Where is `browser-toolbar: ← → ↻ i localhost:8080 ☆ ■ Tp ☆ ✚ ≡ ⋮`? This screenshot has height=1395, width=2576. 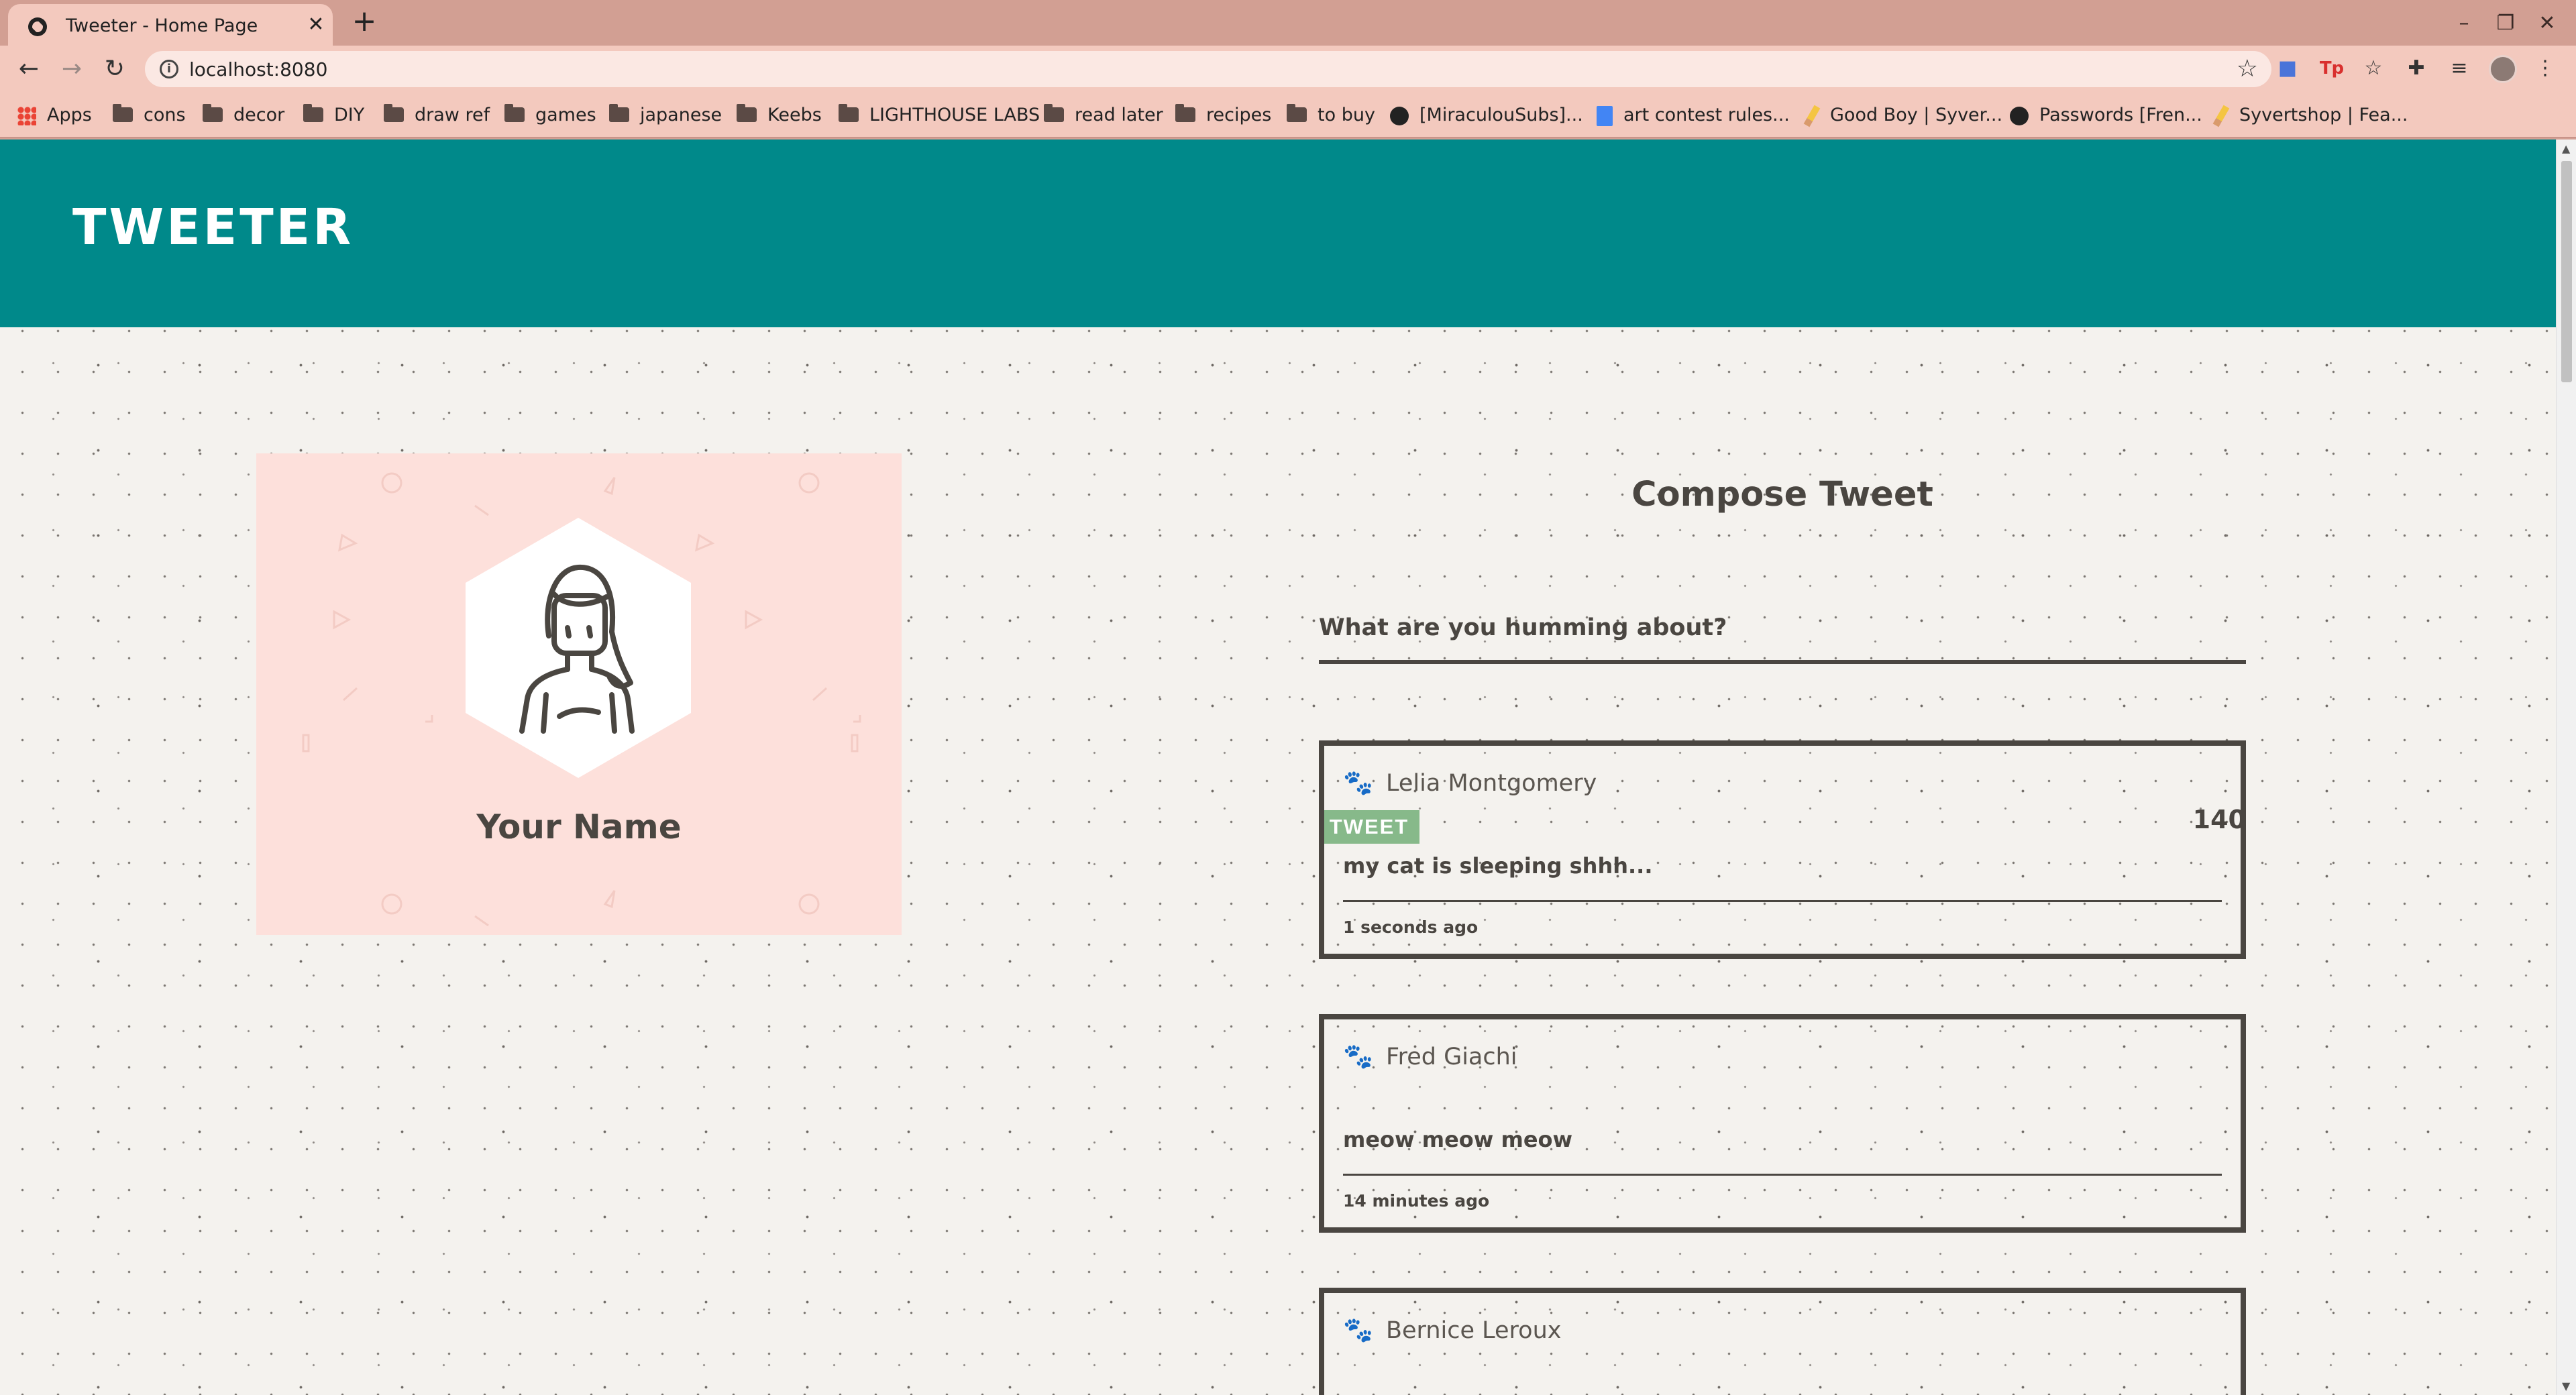 browser-toolbar: ← → ↻ i localhost:8080 ☆ ■ Tp ☆ ✚ ≡ ⋮ is located at coordinates (1288, 69).